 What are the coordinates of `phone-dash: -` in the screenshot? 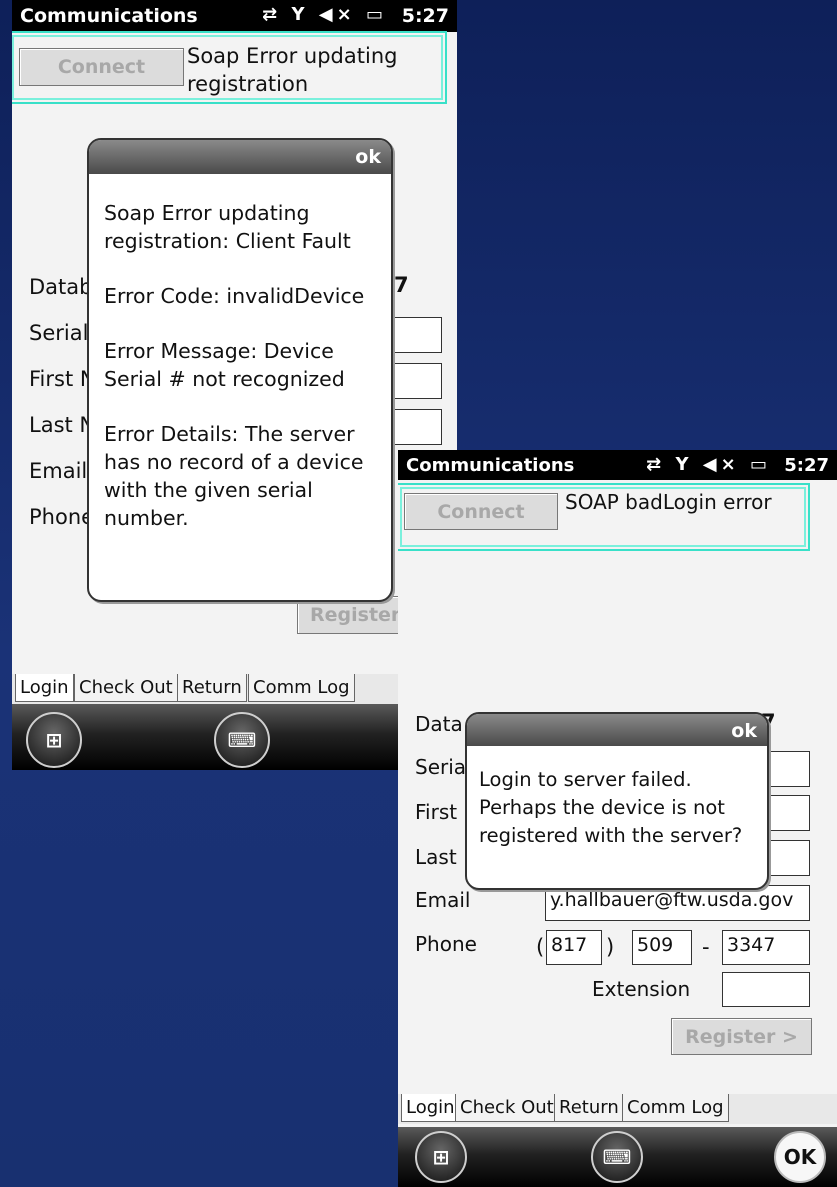 It's located at (706, 947).